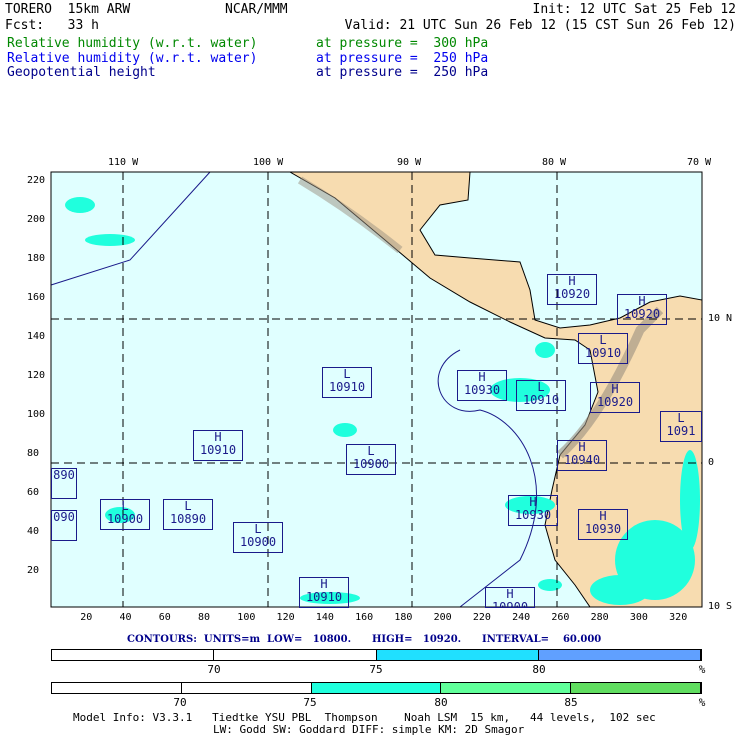  I want to click on low-pressure-center: 090, so click(64, 525).